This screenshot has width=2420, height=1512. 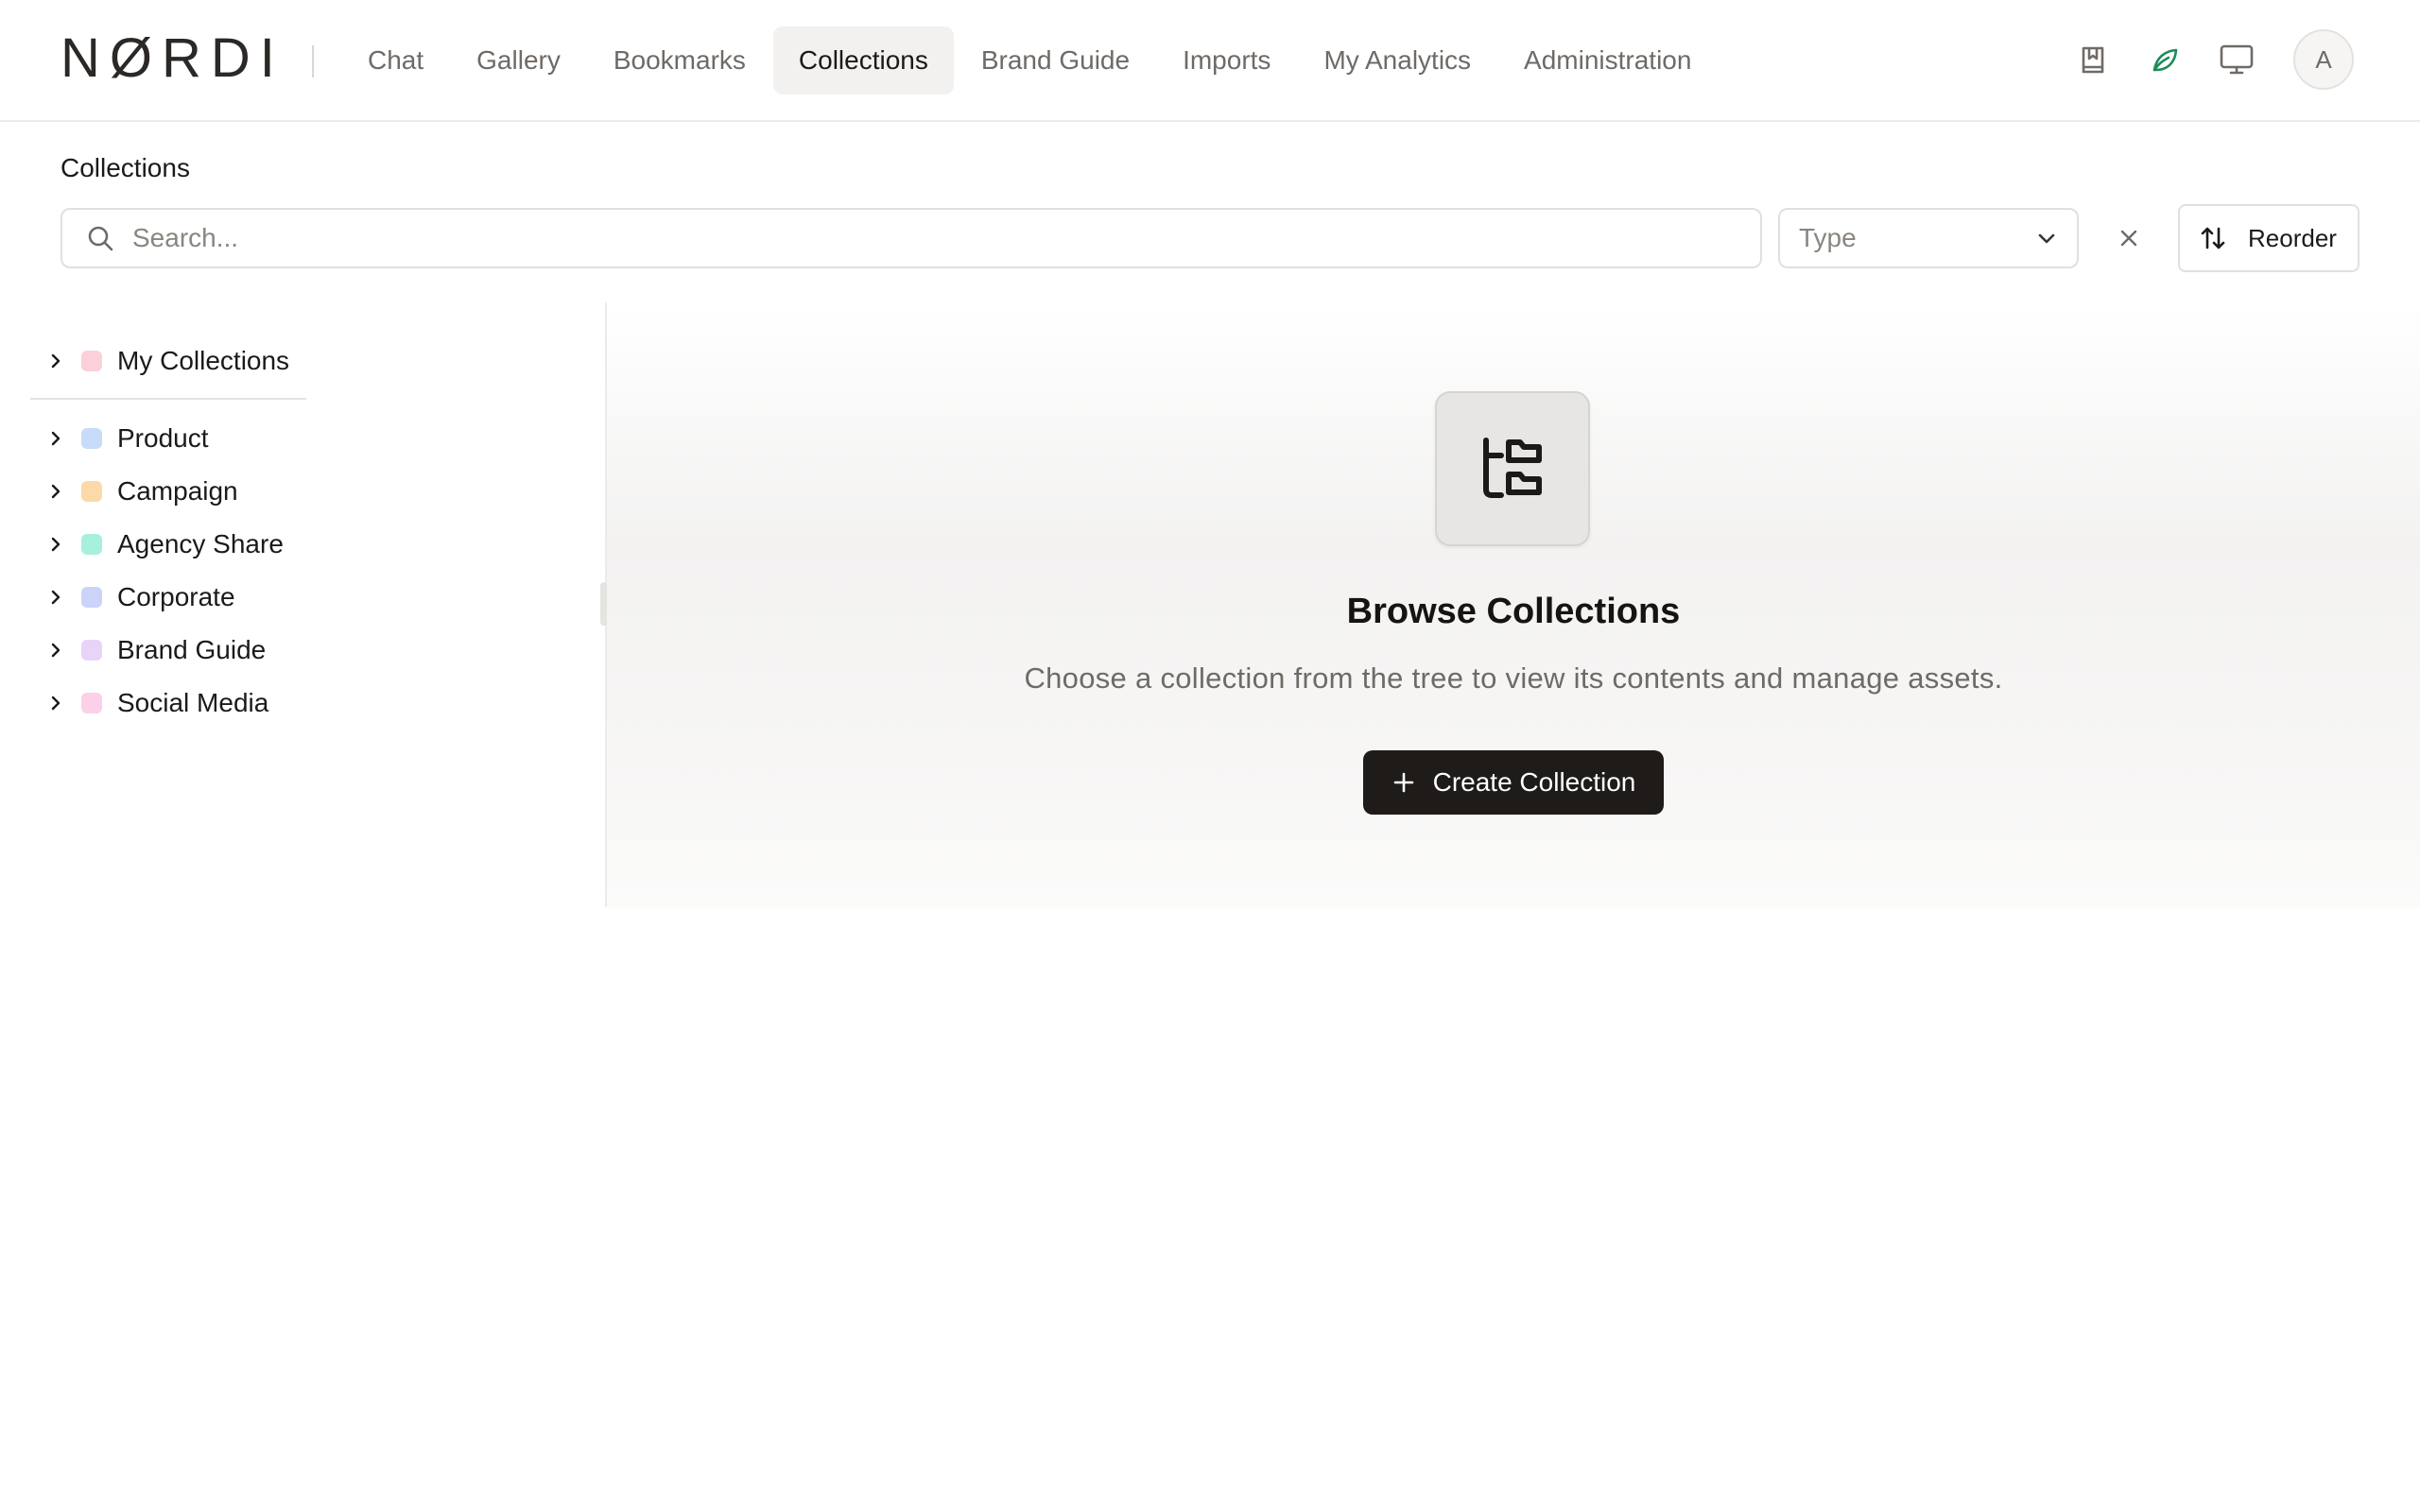 I want to click on tree-item-label: My Collections, so click(x=203, y=360).